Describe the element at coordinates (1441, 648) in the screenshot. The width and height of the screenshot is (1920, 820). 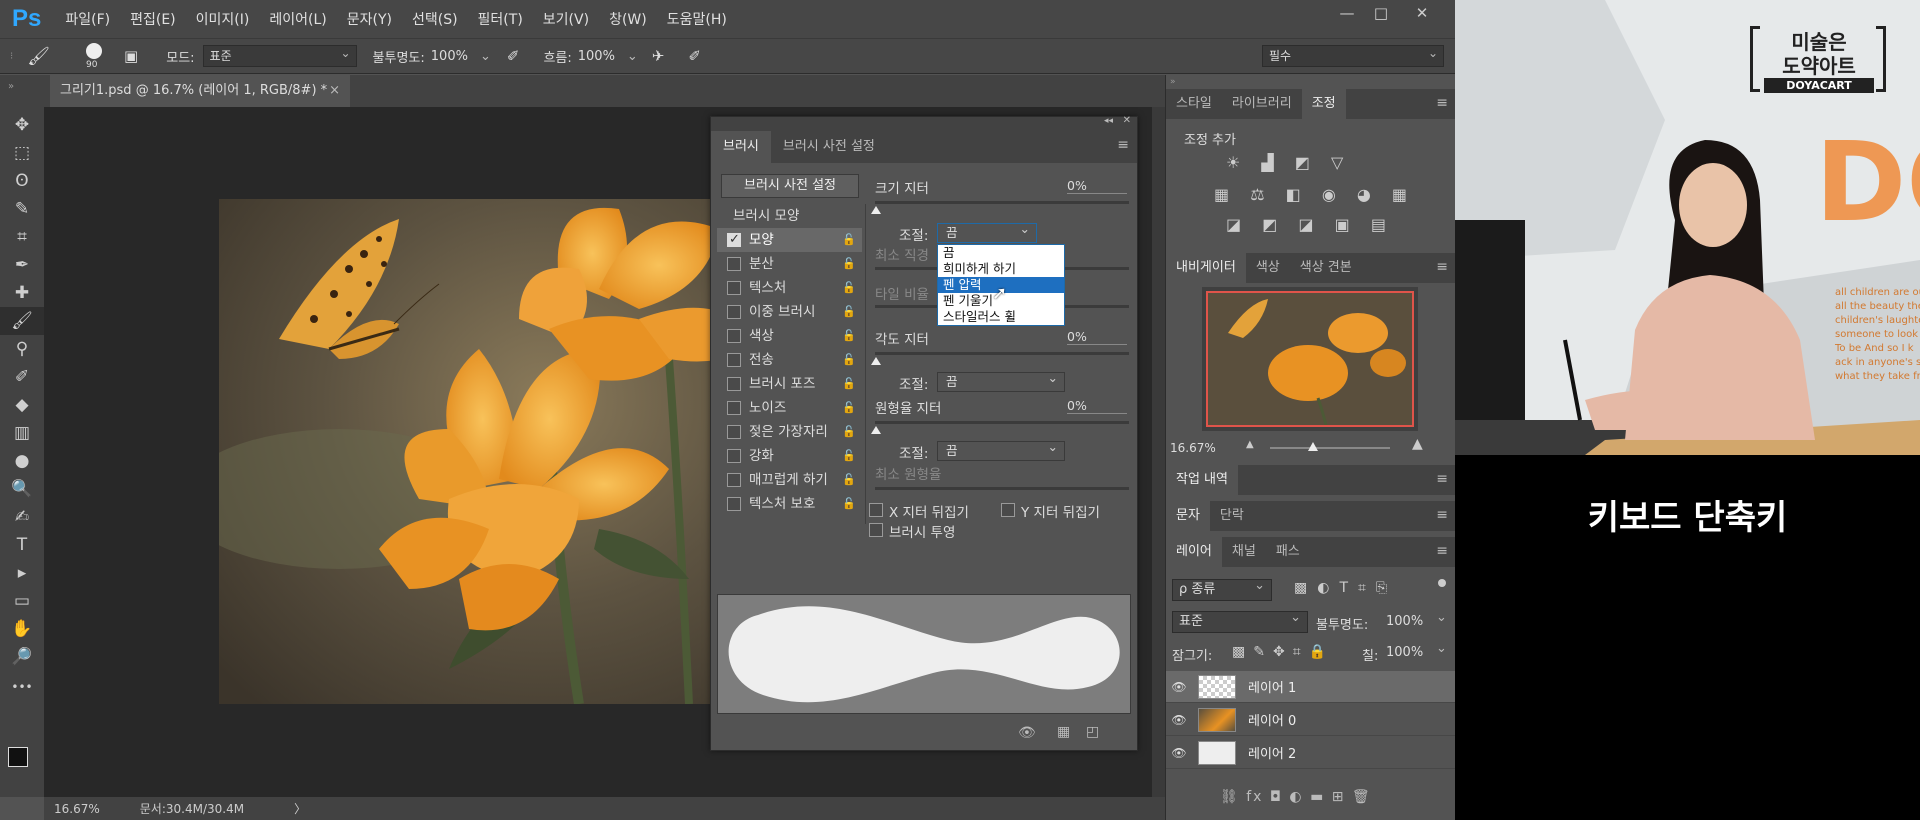
I see `fill-dropdown-icon: ⌄` at that location.